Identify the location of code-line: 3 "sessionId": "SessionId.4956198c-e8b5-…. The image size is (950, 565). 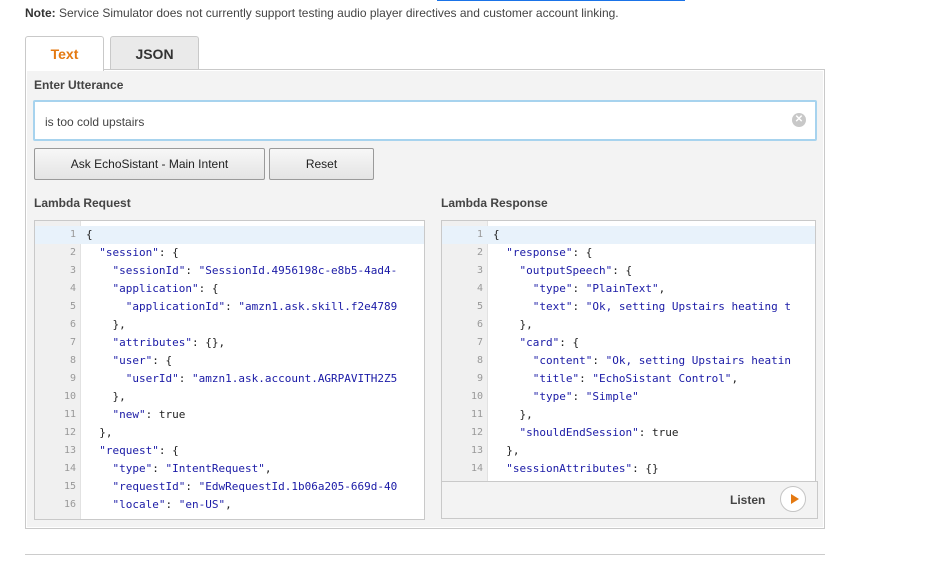
(229, 271).